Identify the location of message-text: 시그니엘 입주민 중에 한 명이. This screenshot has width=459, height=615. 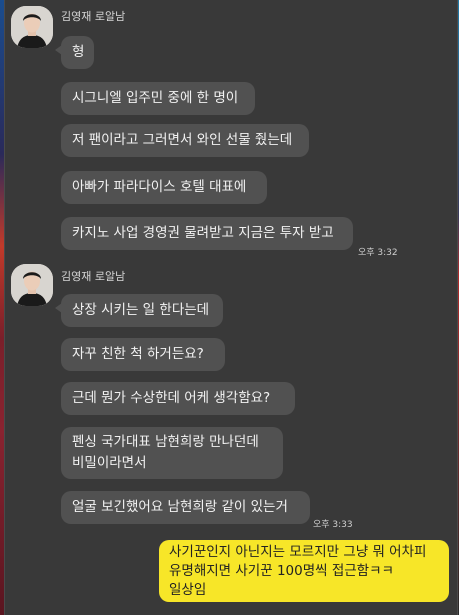
(155, 98).